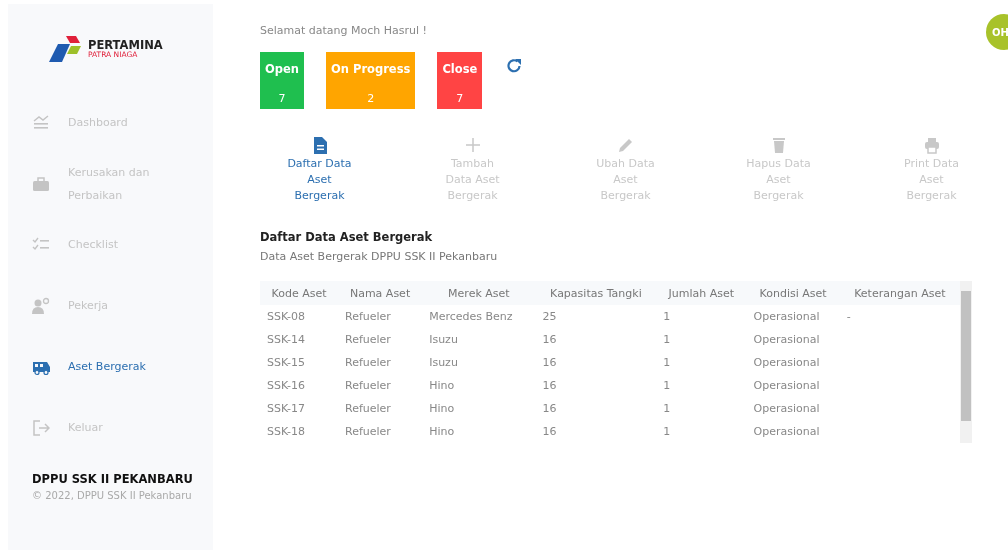  What do you see at coordinates (319, 170) in the screenshot?
I see `action-button: Daftar Data Aset Bergerak` at bounding box center [319, 170].